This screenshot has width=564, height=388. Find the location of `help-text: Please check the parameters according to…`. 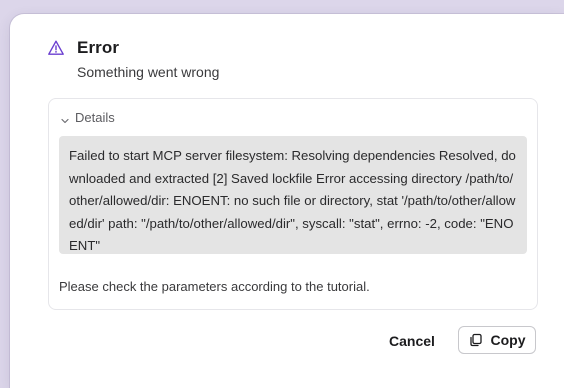

help-text: Please check the parameters according to… is located at coordinates (214, 286).